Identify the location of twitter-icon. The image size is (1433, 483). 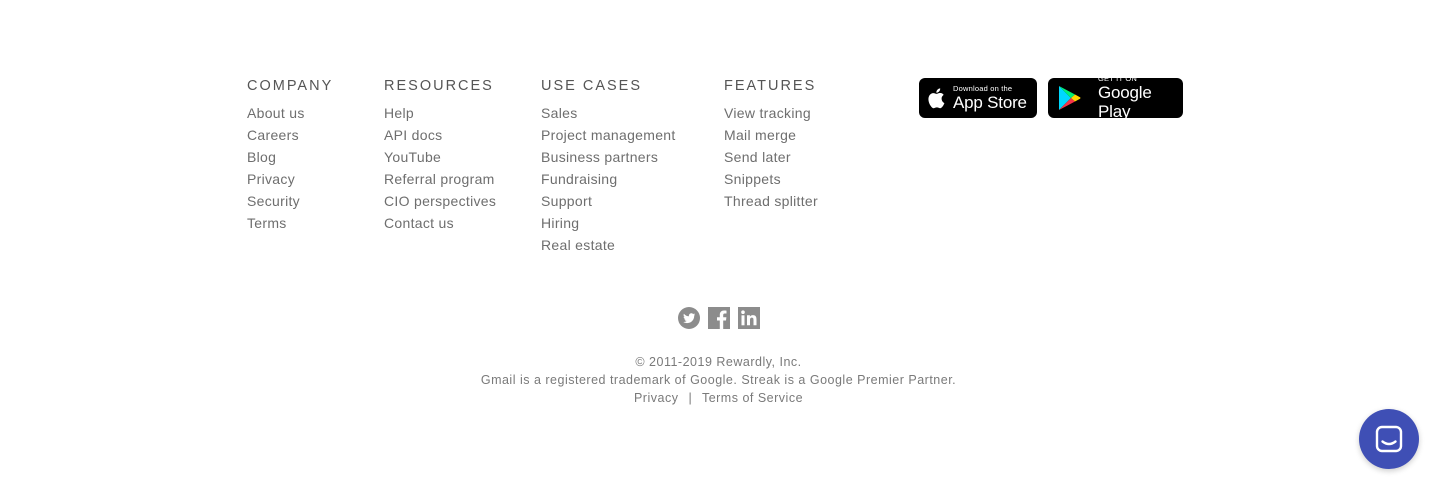
(689, 318).